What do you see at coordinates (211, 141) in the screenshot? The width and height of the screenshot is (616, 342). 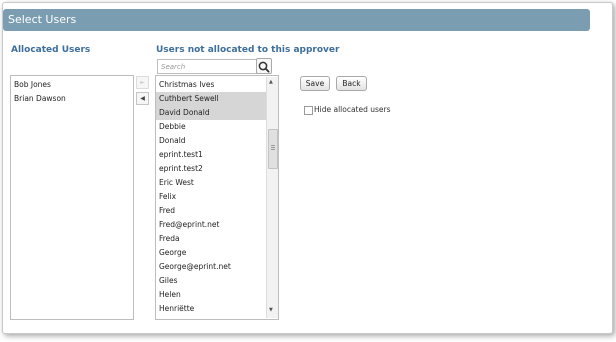 I see `unallocated-user-item: Donald` at bounding box center [211, 141].